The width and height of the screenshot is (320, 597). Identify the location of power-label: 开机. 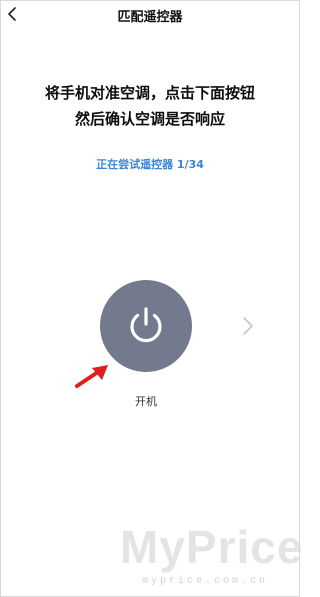
(146, 401).